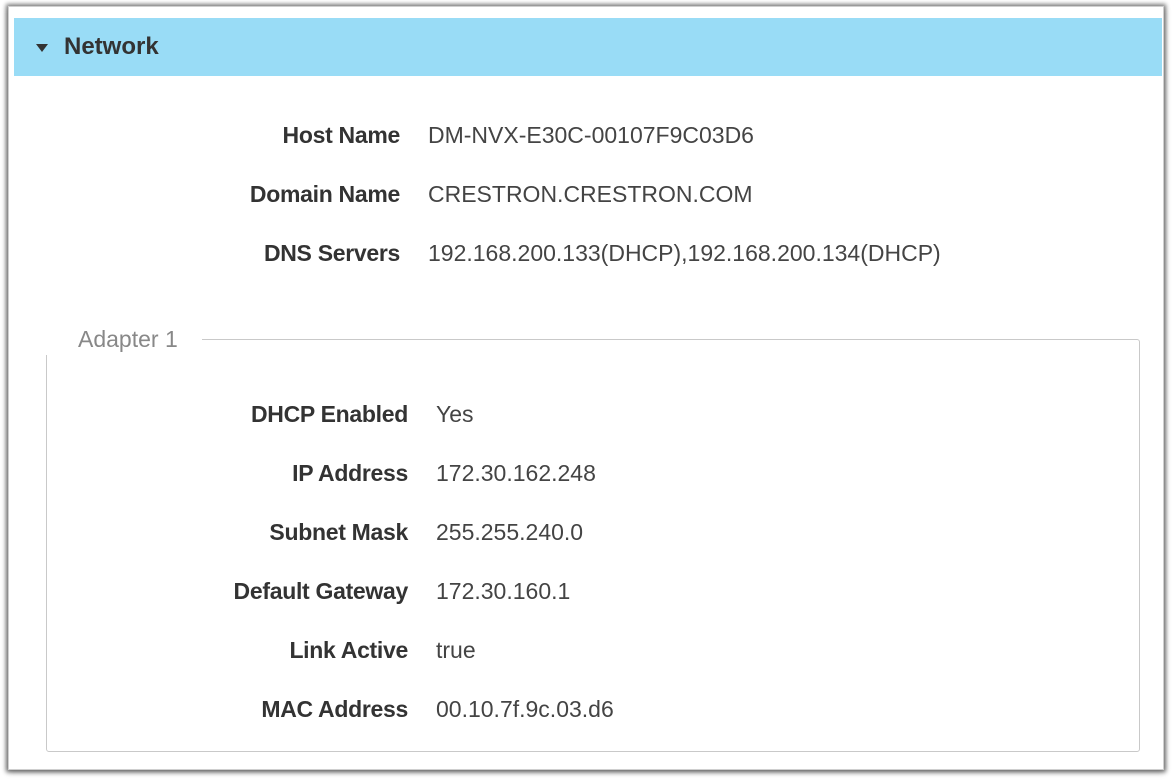 The height and width of the screenshot is (781, 1176). What do you see at coordinates (111, 46) in the screenshot?
I see `panel-title: Network` at bounding box center [111, 46].